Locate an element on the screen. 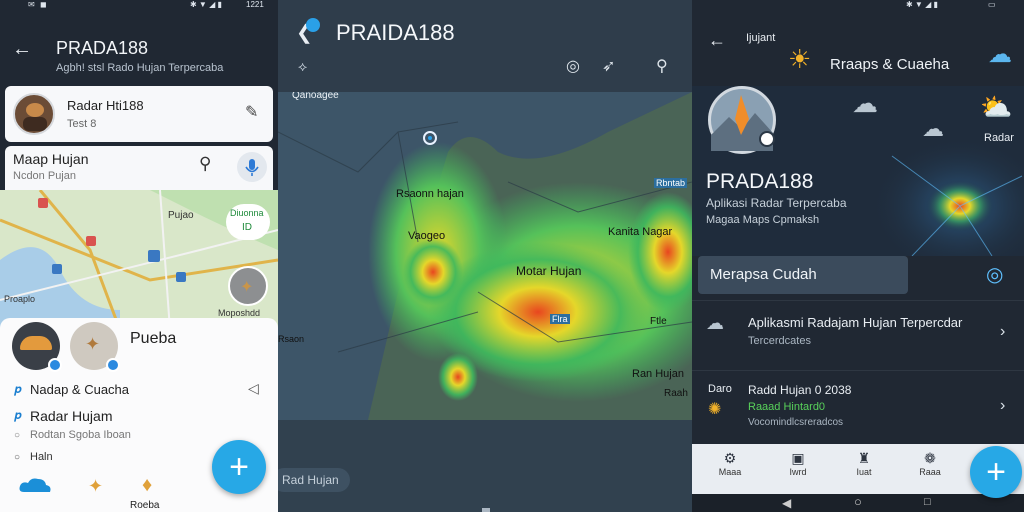 The width and height of the screenshot is (1024, 512). search-input: Maap Hujan is located at coordinates (51, 159).